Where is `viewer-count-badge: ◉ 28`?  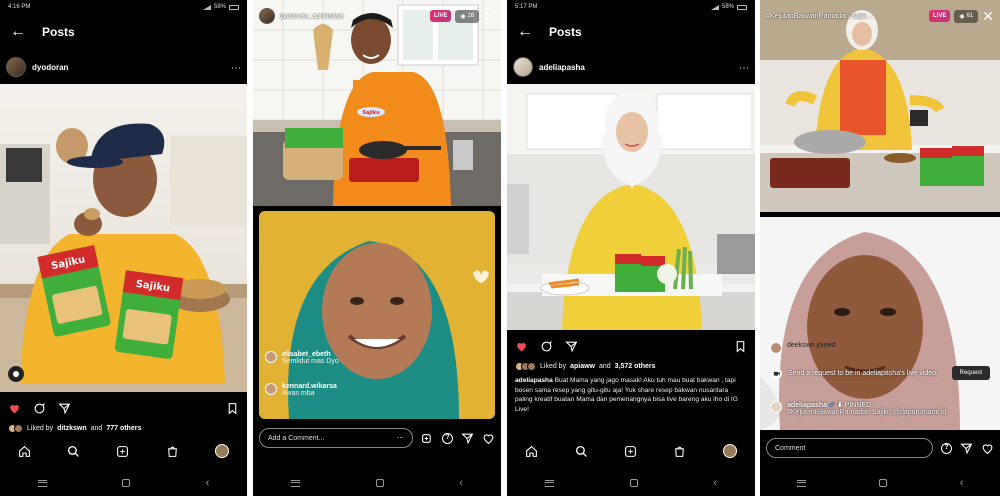 viewer-count-badge: ◉ 28 is located at coordinates (467, 16).